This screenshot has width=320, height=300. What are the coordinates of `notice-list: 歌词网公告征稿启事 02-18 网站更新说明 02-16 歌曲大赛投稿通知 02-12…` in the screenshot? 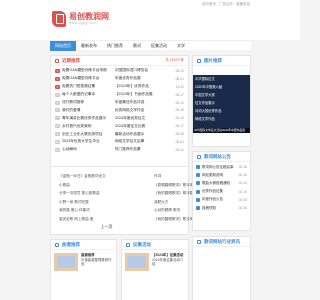 It's located at (221, 187).